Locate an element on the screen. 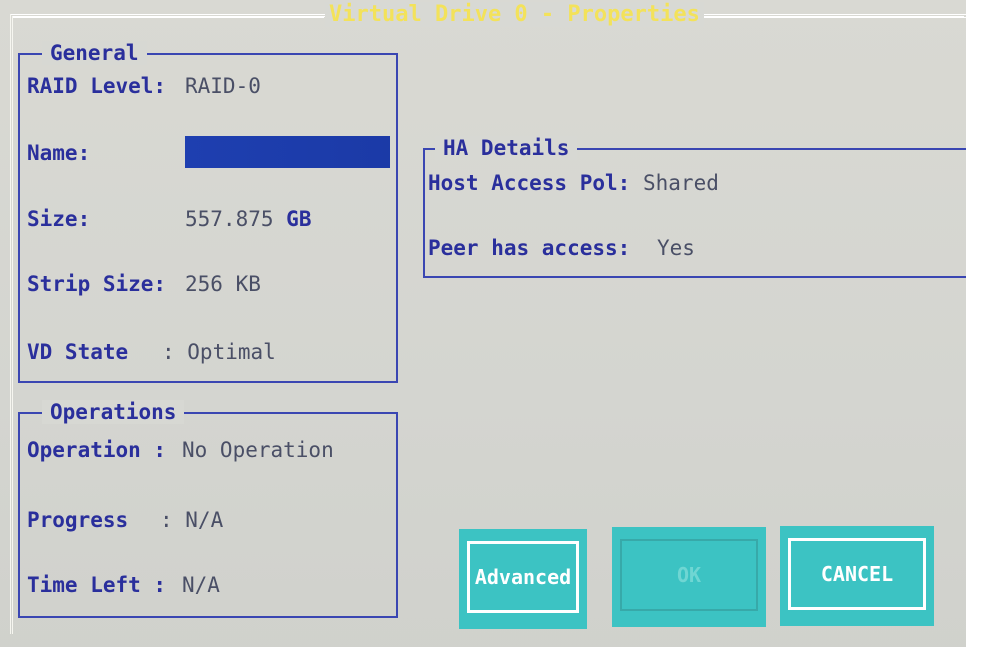 The width and height of the screenshot is (986, 667). host-access-value: Shared is located at coordinates (681, 183).